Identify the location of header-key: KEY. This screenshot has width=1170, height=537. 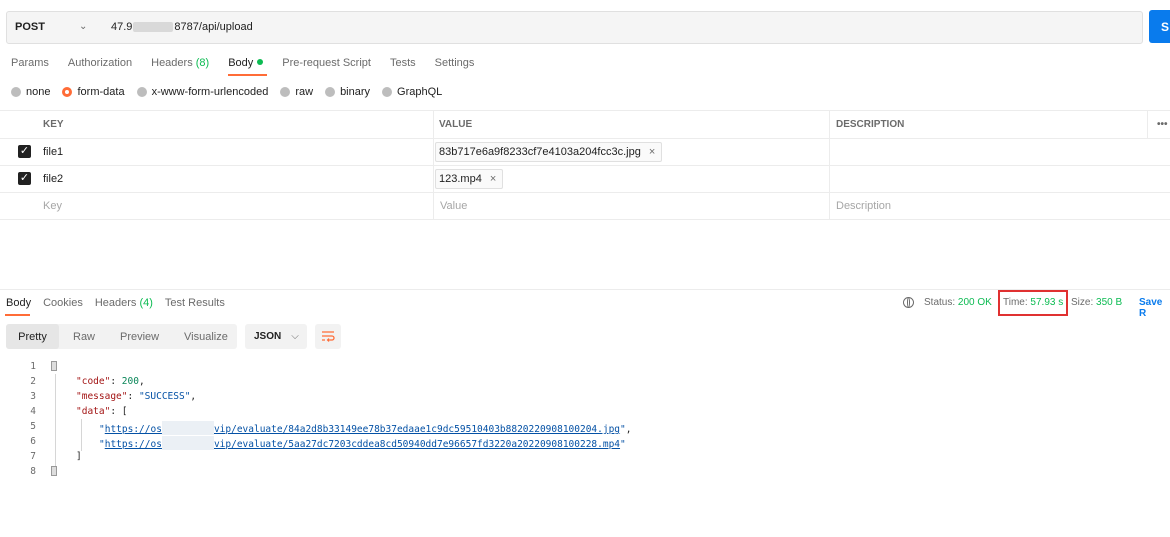
(53, 124).